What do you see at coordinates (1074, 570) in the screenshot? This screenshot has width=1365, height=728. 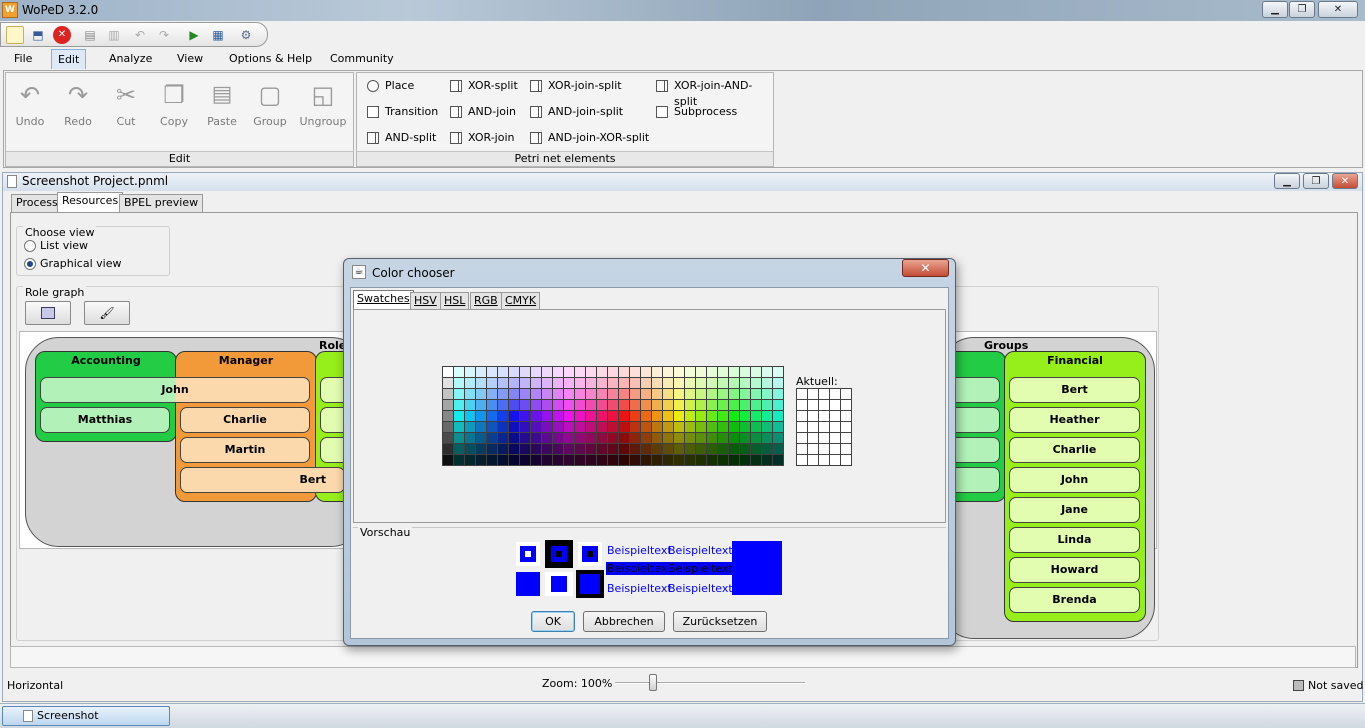 I see `member-howard: Howard` at bounding box center [1074, 570].